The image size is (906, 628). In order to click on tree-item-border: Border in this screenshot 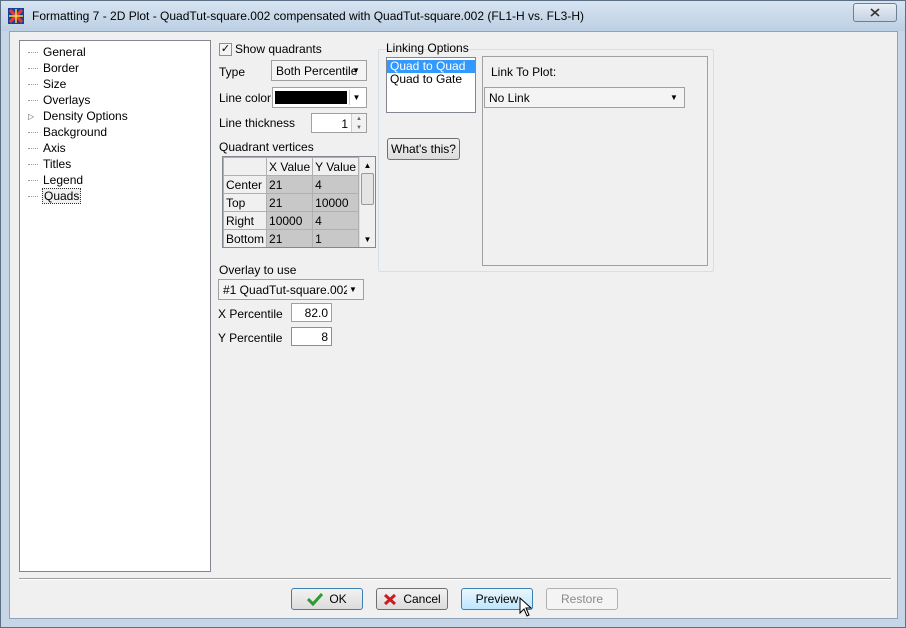, I will do `click(54, 68)`.